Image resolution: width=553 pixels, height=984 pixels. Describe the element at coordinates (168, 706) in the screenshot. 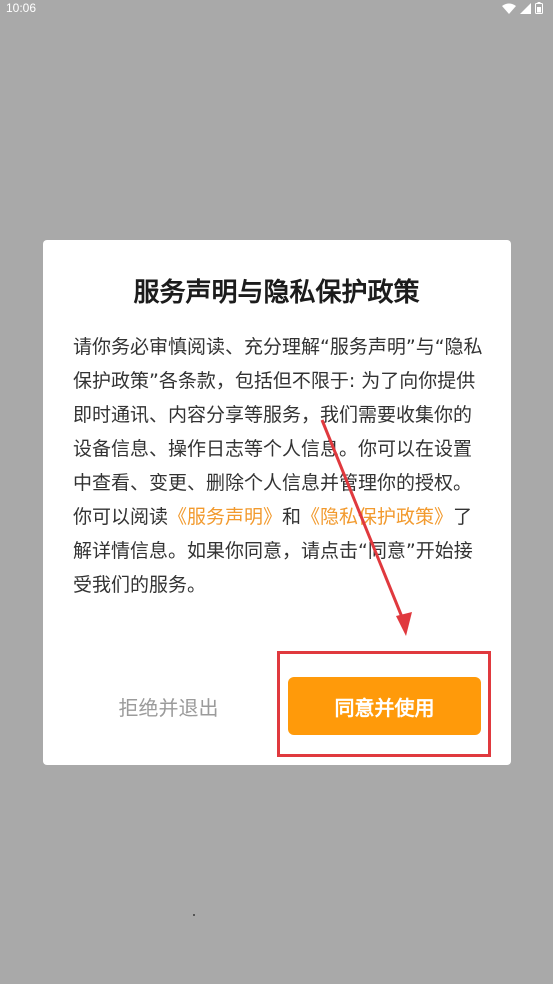

I see `decline-button: 拒绝并退出` at that location.